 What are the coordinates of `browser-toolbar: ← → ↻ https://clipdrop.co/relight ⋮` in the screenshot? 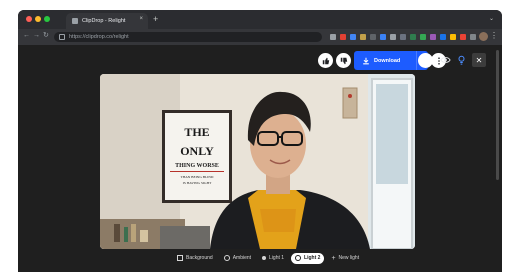 It's located at (260, 37).